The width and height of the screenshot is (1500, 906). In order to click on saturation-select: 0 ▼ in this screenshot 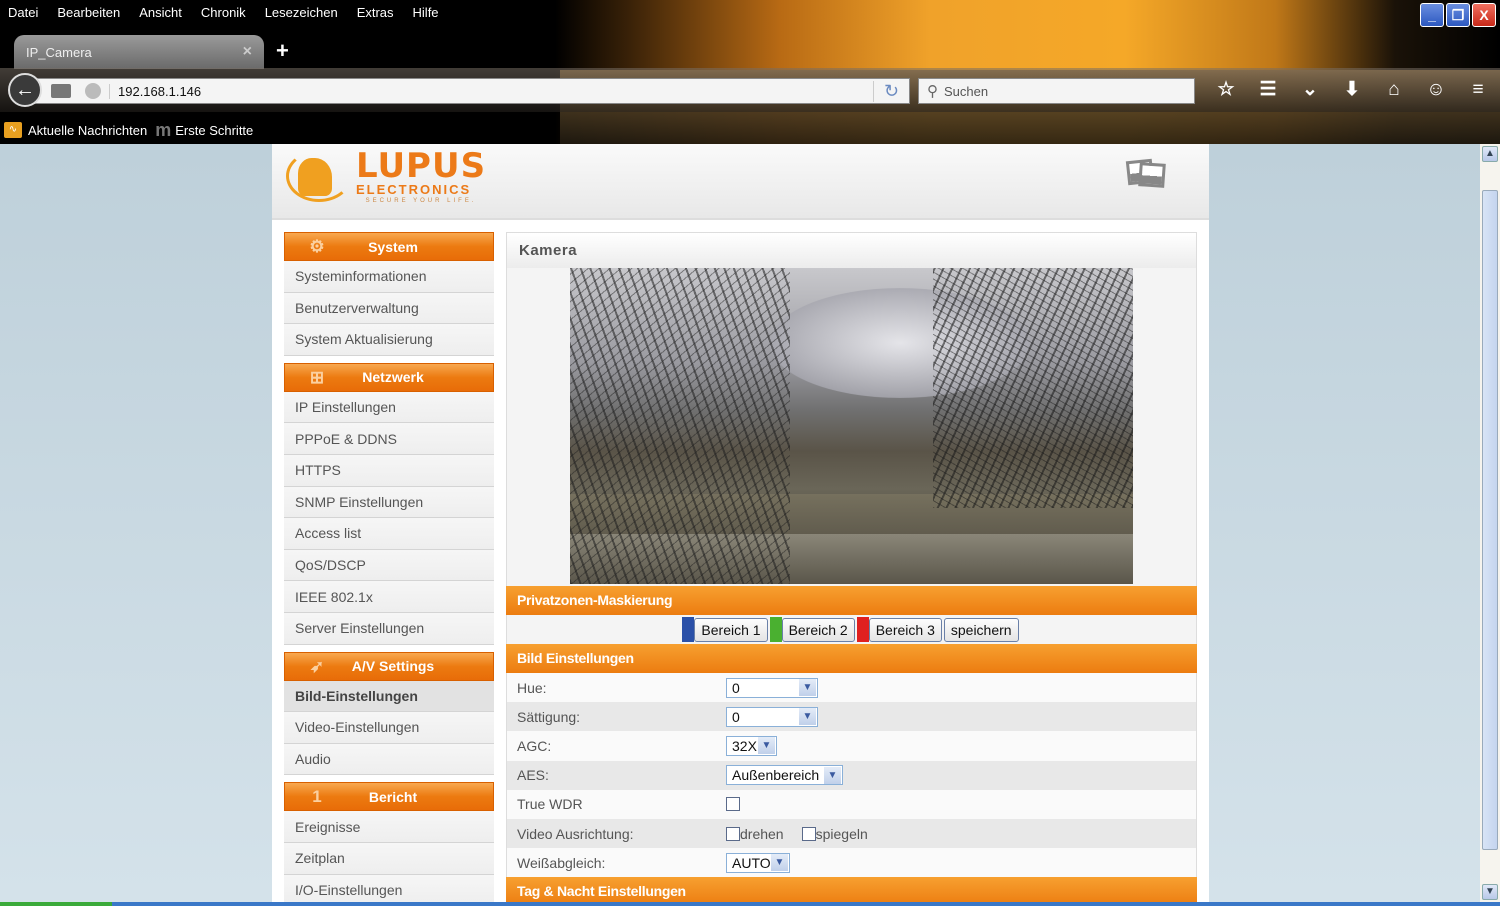, I will do `click(772, 716)`.